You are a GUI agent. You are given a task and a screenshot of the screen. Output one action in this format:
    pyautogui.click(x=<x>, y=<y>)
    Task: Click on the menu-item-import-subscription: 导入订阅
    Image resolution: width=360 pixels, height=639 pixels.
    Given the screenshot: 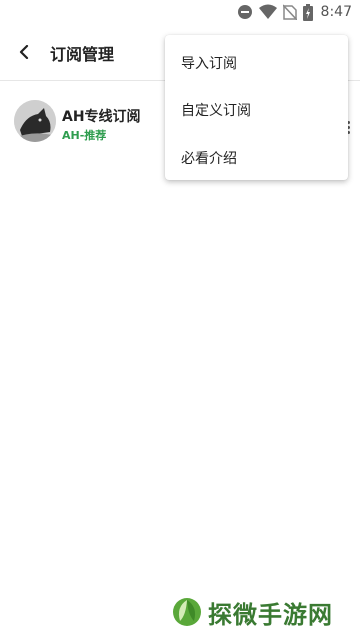 What is the action you would take?
    pyautogui.click(x=256, y=61)
    